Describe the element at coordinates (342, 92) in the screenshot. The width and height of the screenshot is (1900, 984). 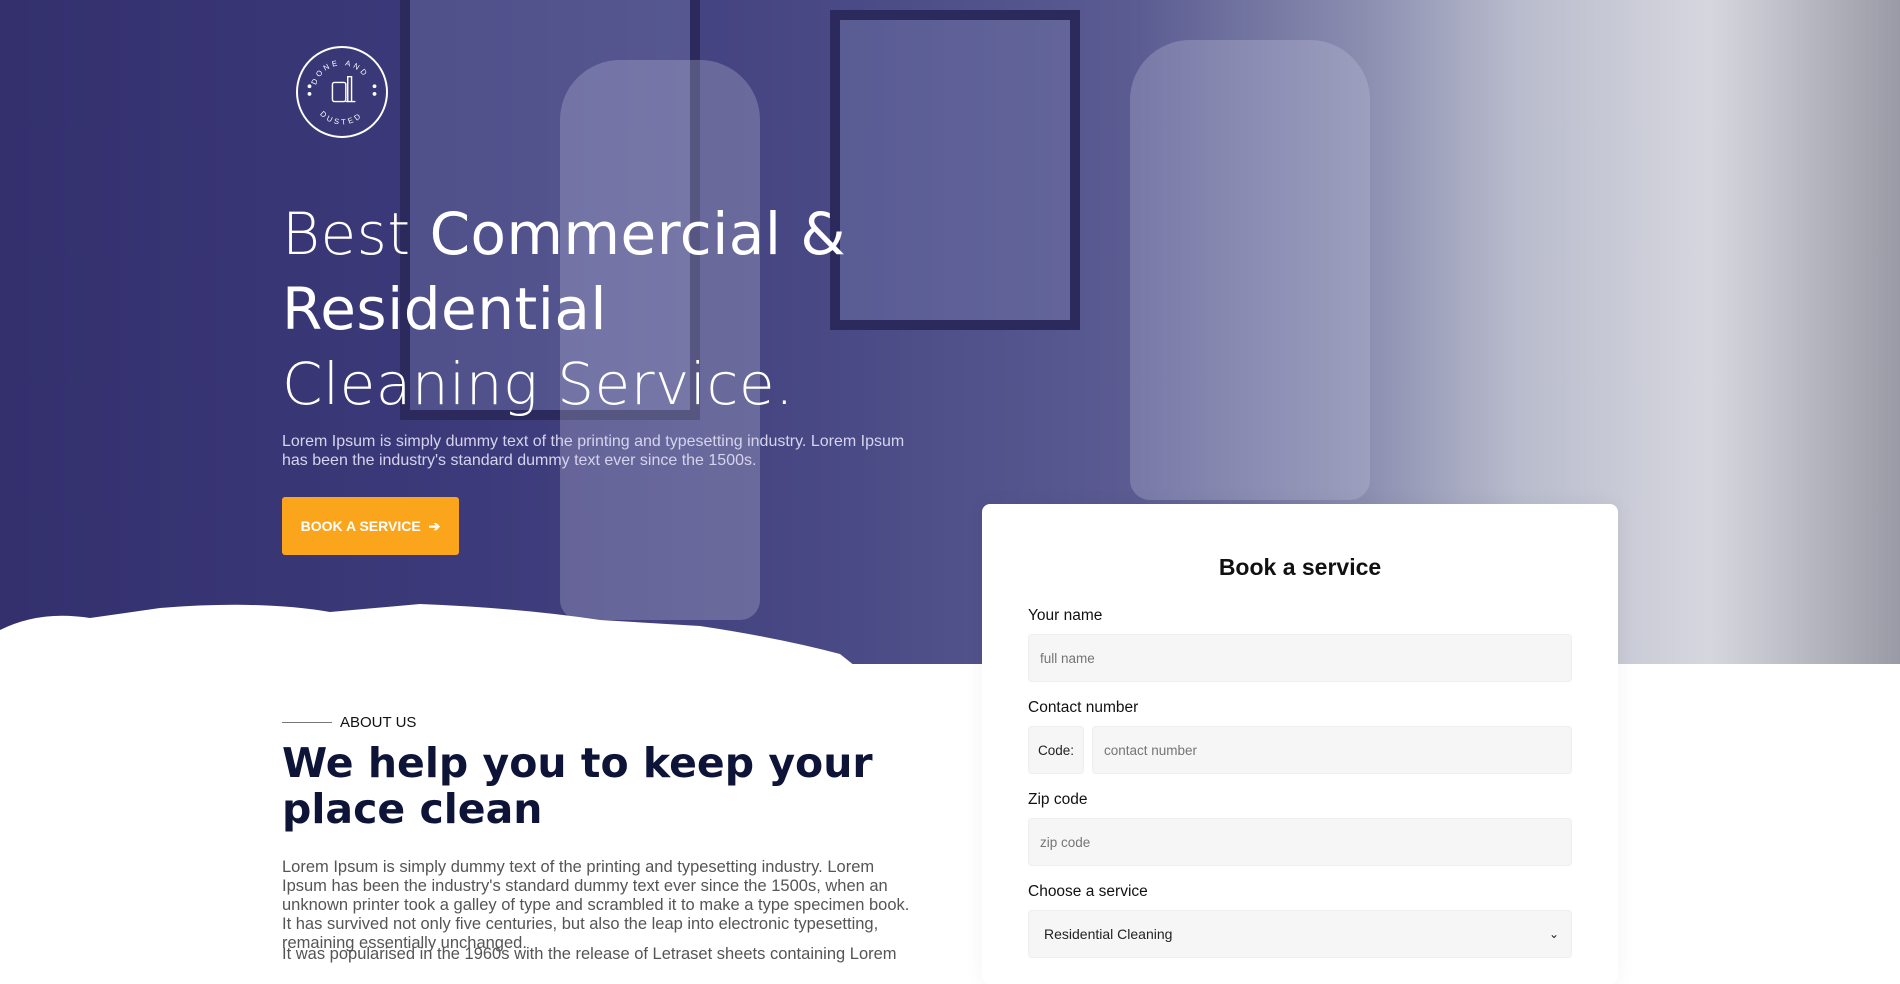
I see `logo: DONE AND DUSTED` at that location.